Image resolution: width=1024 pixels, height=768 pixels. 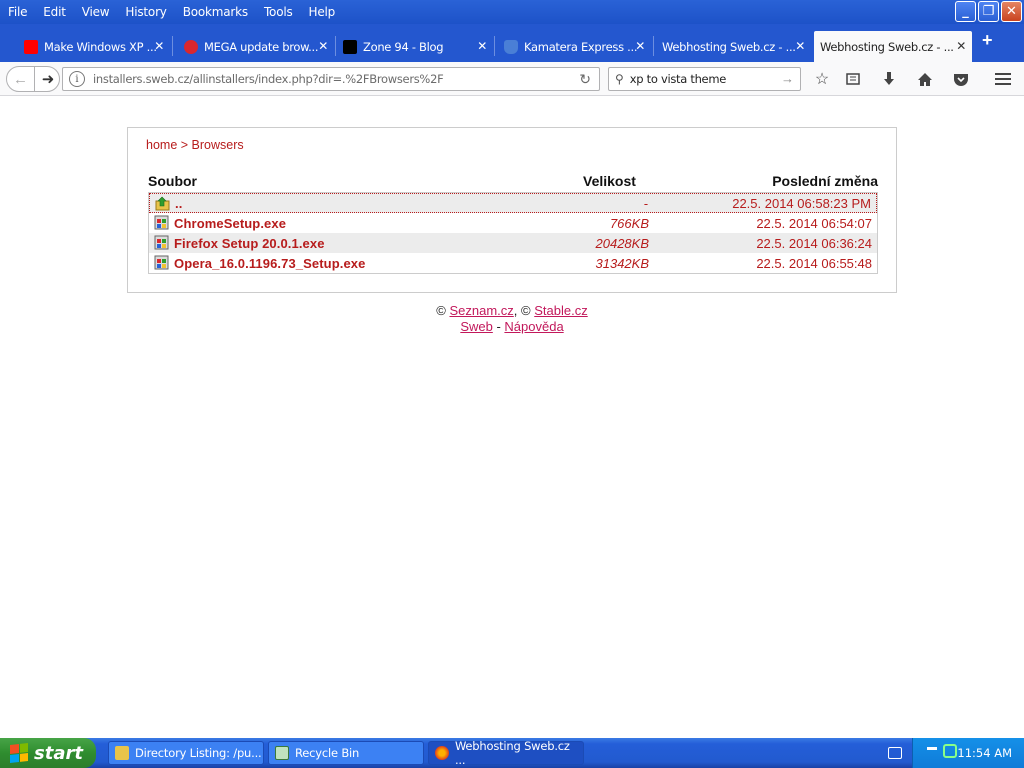 I want to click on reload-icon: ↻, so click(x=585, y=79).